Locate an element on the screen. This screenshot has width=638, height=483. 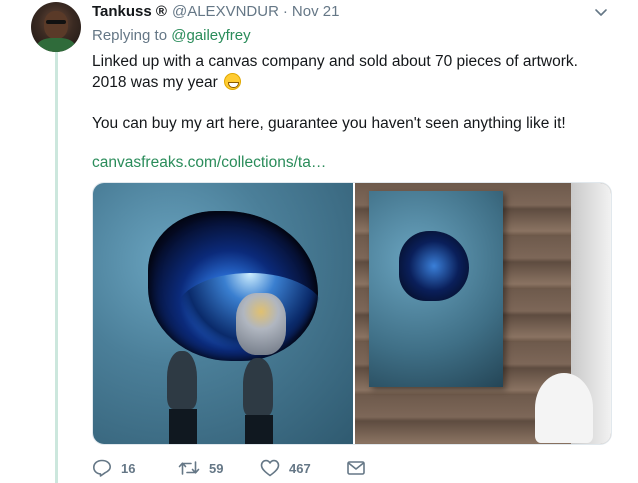
canvas-pothole is located at coordinates (434, 266).